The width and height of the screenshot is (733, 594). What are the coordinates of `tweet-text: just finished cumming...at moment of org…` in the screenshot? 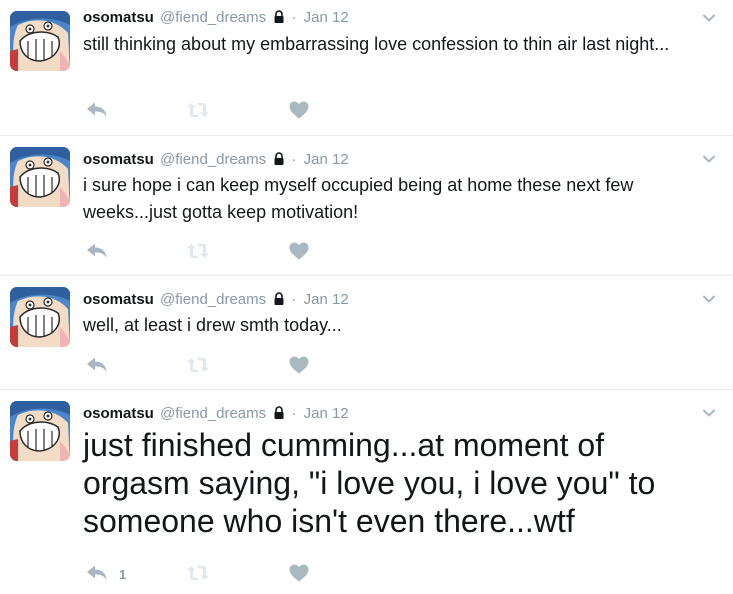 It's located at (369, 483).